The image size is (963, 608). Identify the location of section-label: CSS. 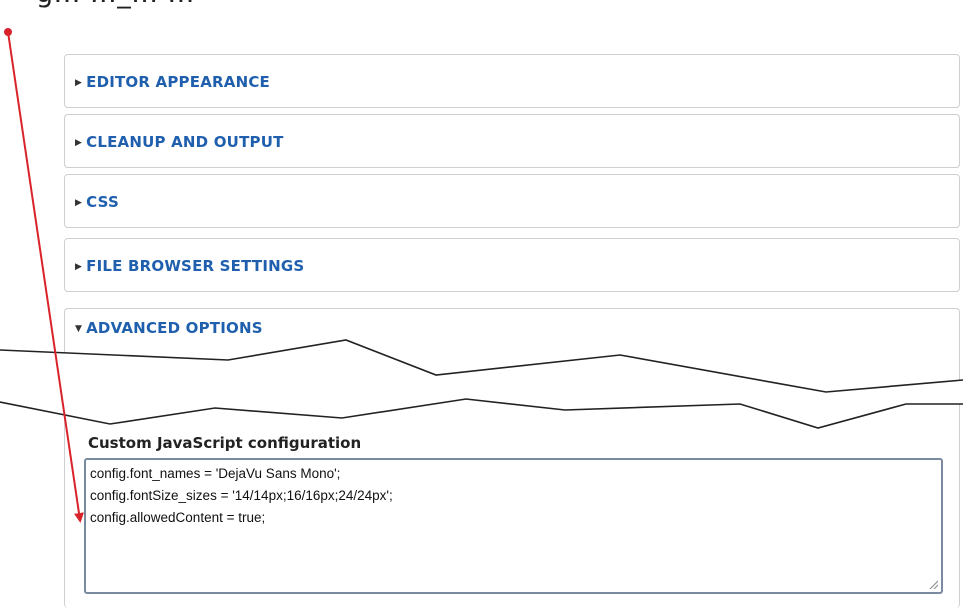
(102, 202).